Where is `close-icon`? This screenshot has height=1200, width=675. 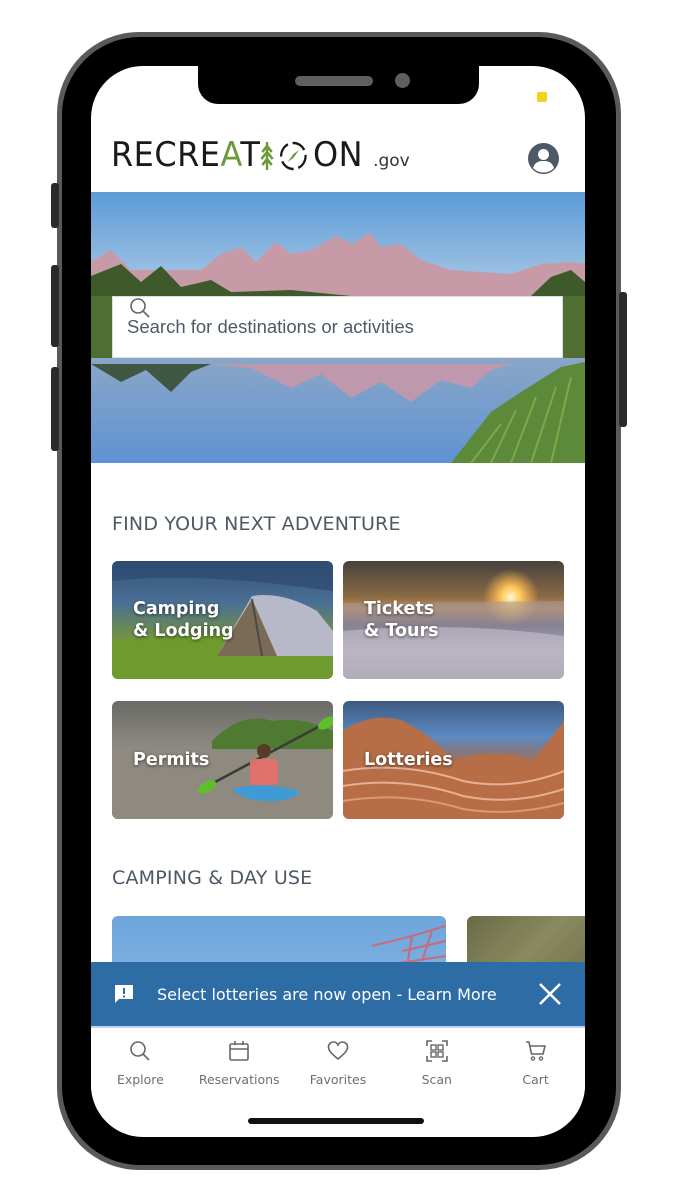 close-icon is located at coordinates (550, 994).